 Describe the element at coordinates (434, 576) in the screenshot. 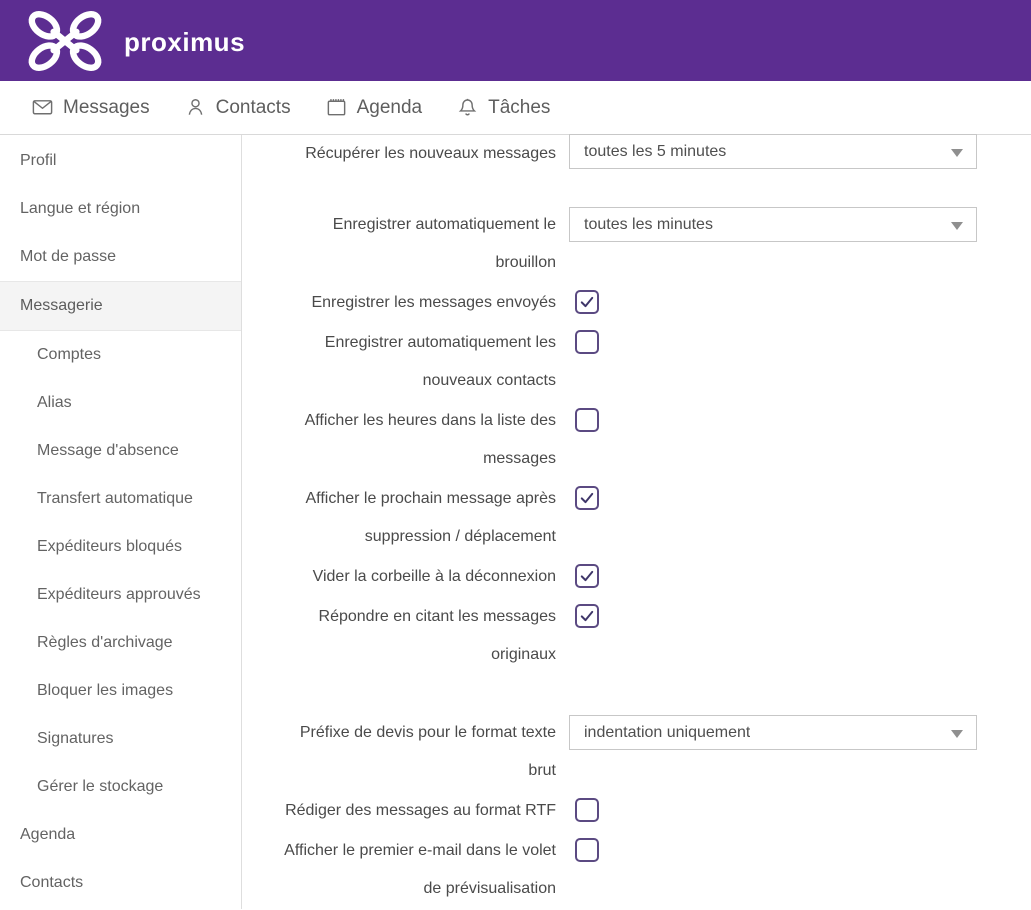

I see `field-label-line: Vider la corbeille à la déconnexion` at that location.